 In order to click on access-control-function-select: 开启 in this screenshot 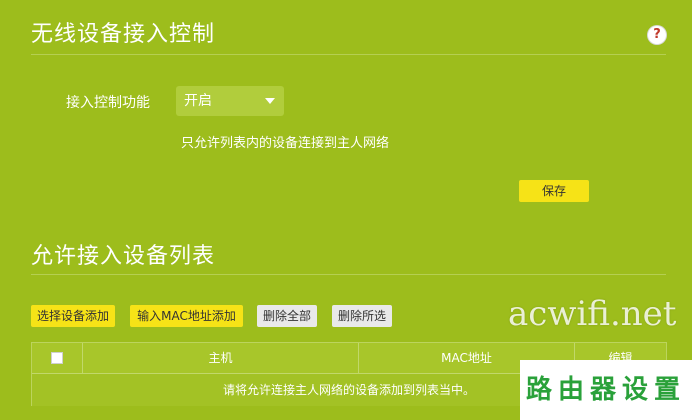, I will do `click(230, 101)`.